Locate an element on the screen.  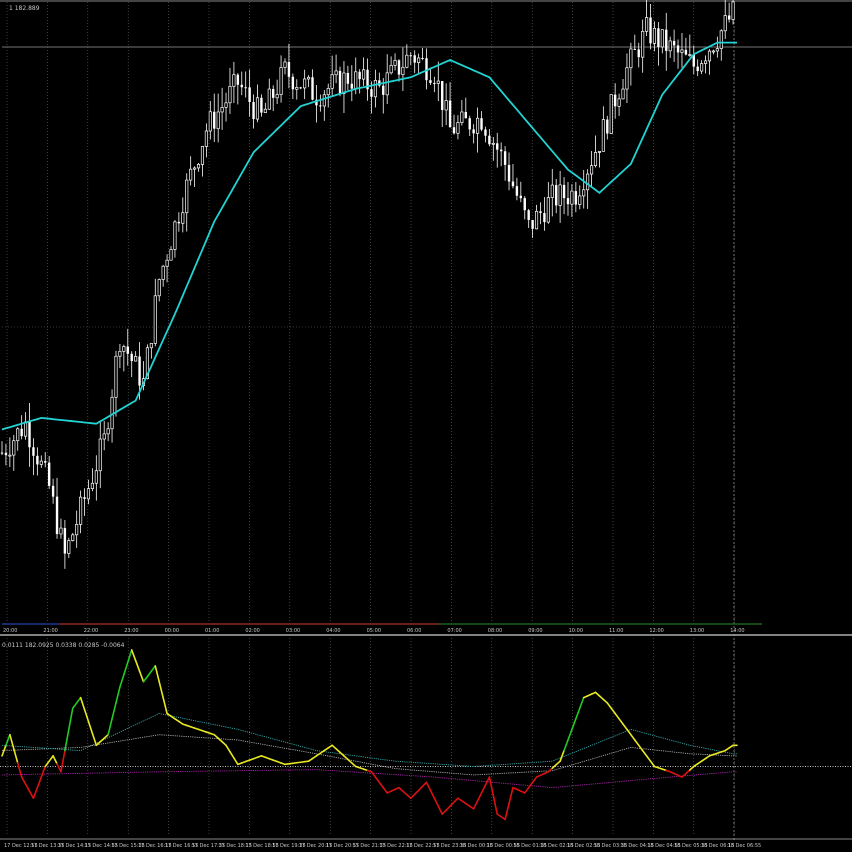
main-time-label: 07:00 is located at coordinates (454, 631).